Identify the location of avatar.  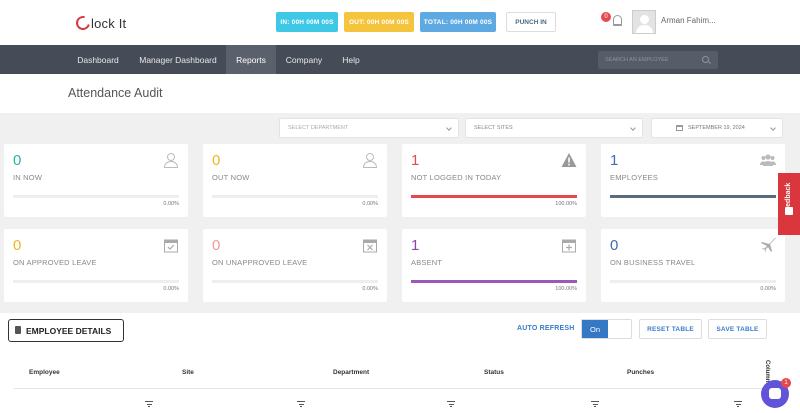
(644, 22).